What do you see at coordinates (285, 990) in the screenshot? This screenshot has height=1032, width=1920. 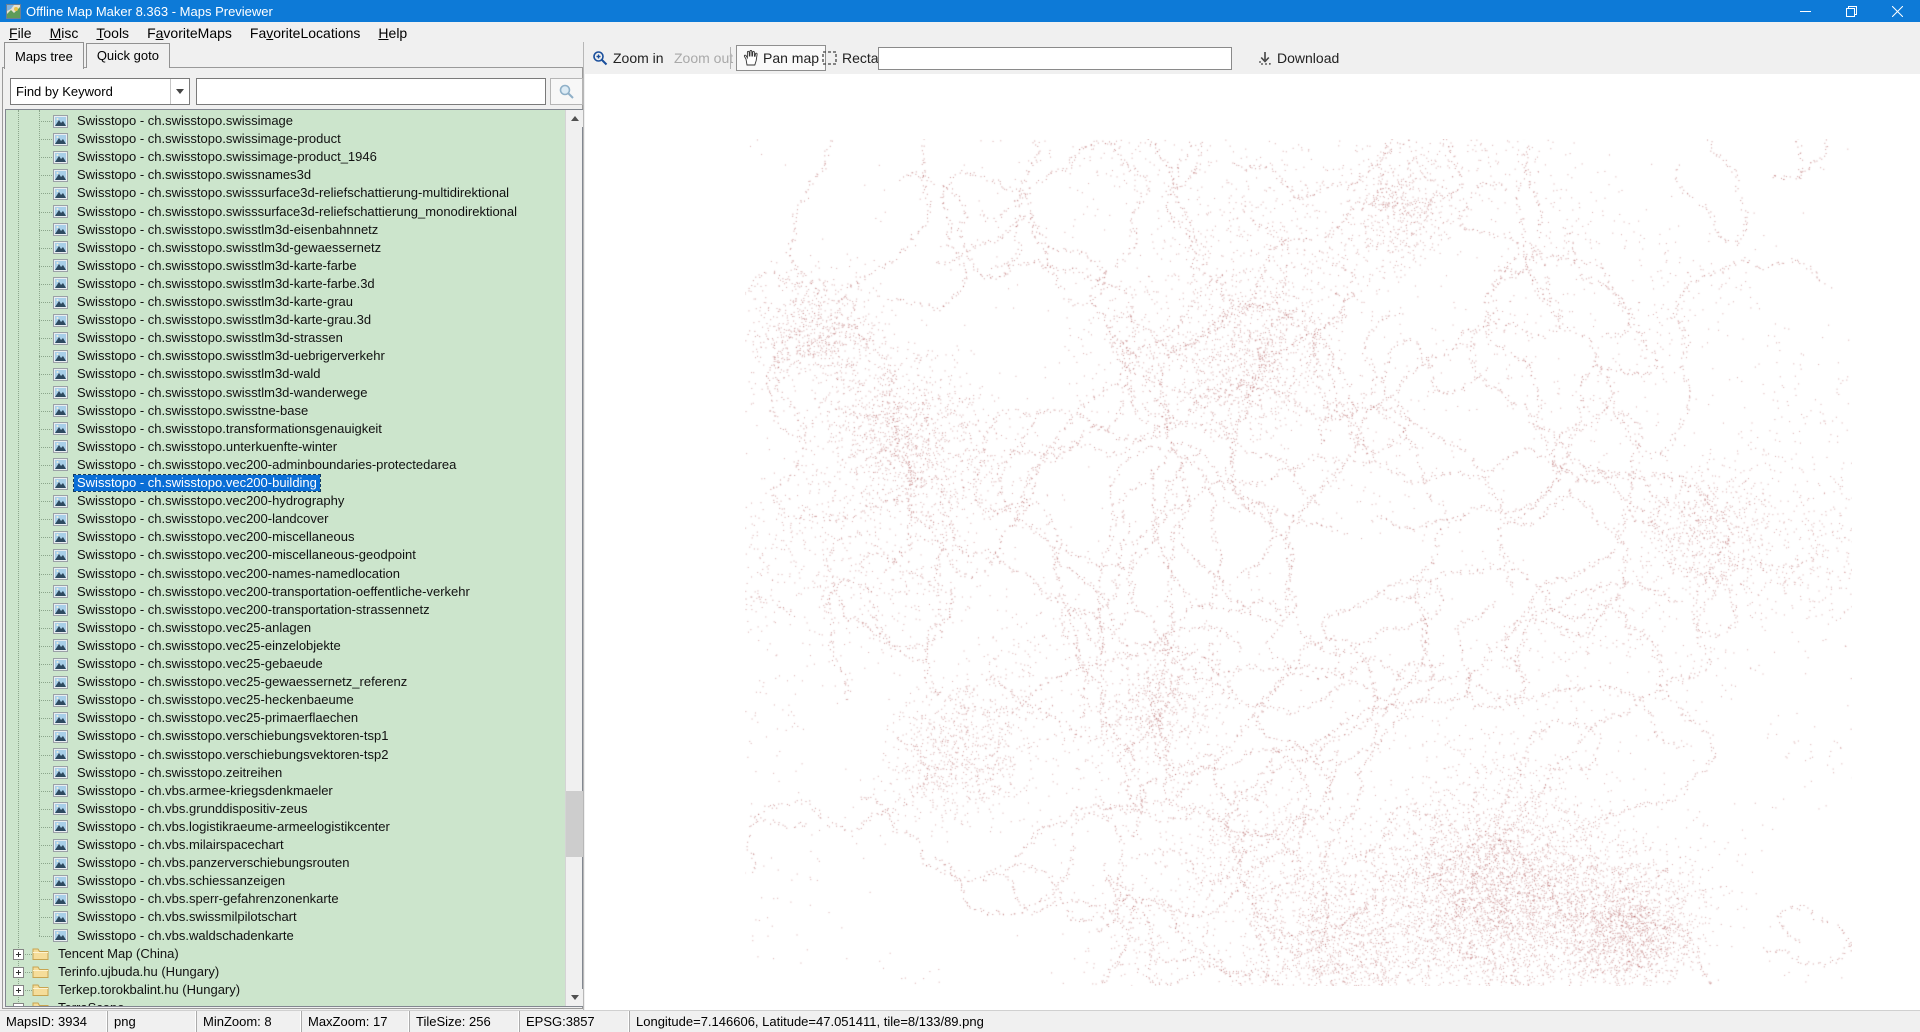 I see `tree-folder-item: Terkep.torokbalint.hu (Hungary)` at bounding box center [285, 990].